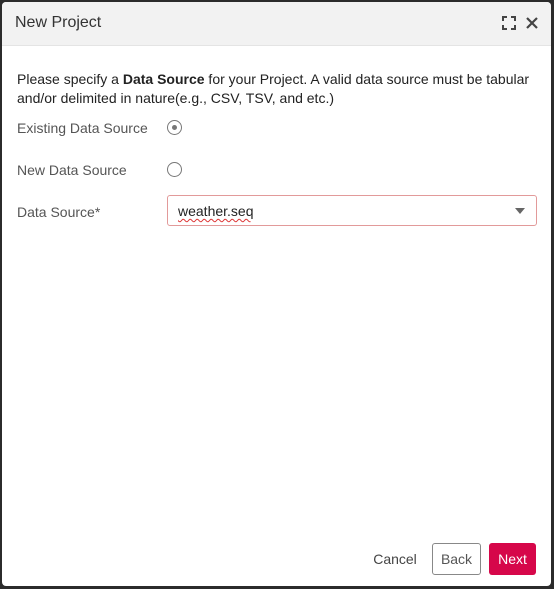 This screenshot has height=589, width=554. What do you see at coordinates (456, 559) in the screenshot?
I see `back-button: Back` at bounding box center [456, 559].